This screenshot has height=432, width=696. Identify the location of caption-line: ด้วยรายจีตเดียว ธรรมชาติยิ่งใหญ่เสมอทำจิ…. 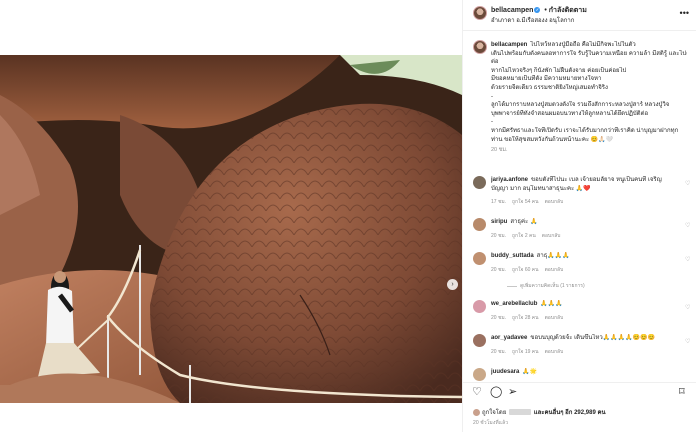
(549, 87).